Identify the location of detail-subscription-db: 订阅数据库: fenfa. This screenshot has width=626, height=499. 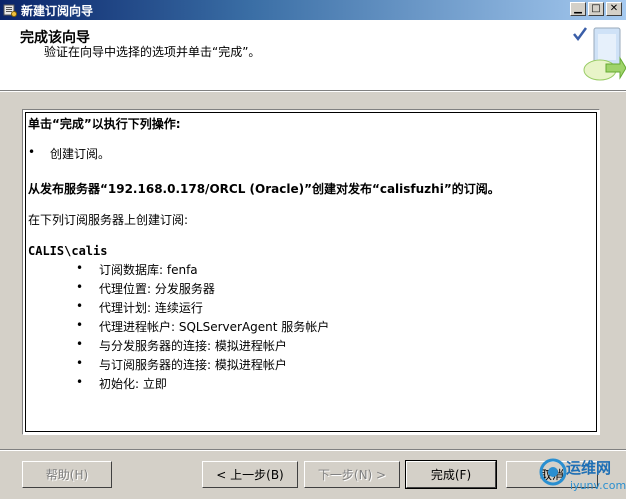
(148, 270).